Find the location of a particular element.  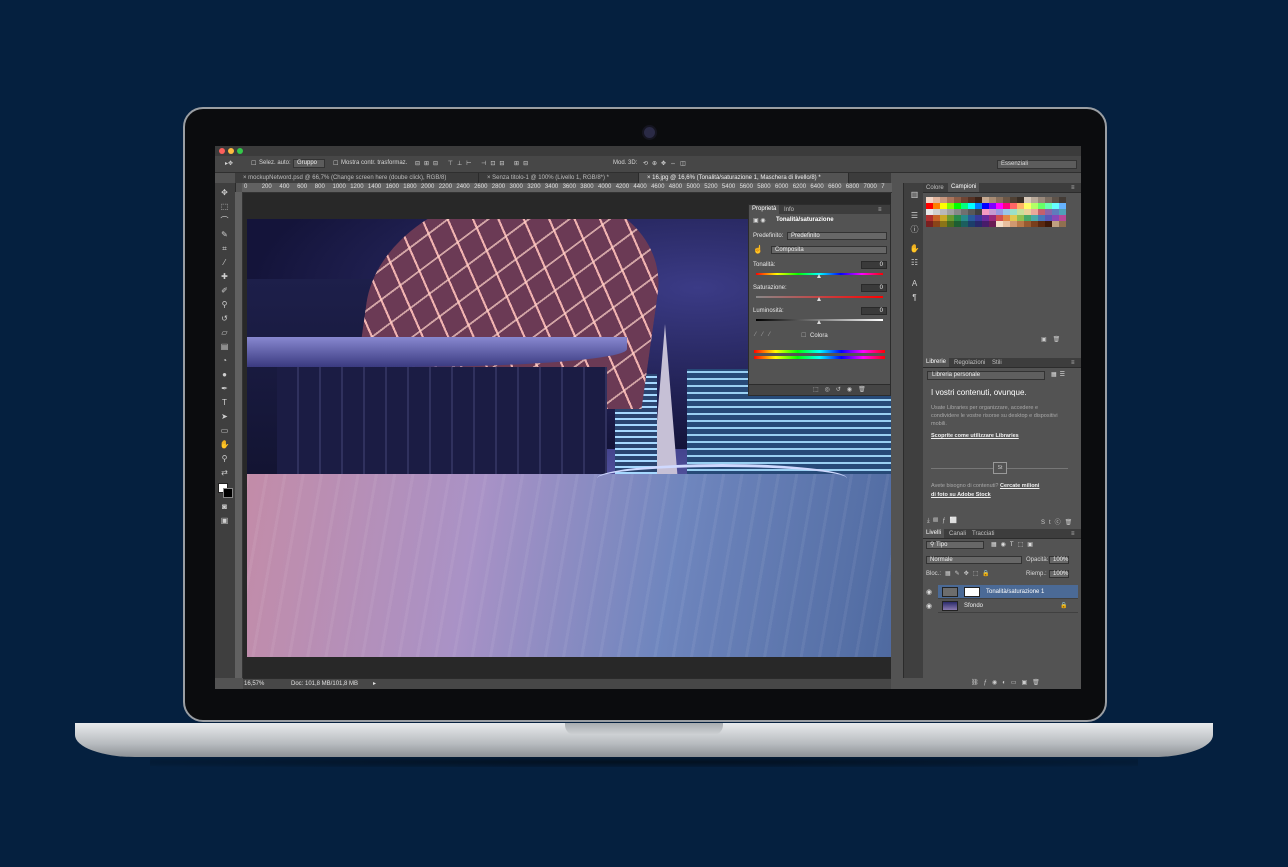

eyedropper-tool-icon: ⁄ is located at coordinates (224, 262).